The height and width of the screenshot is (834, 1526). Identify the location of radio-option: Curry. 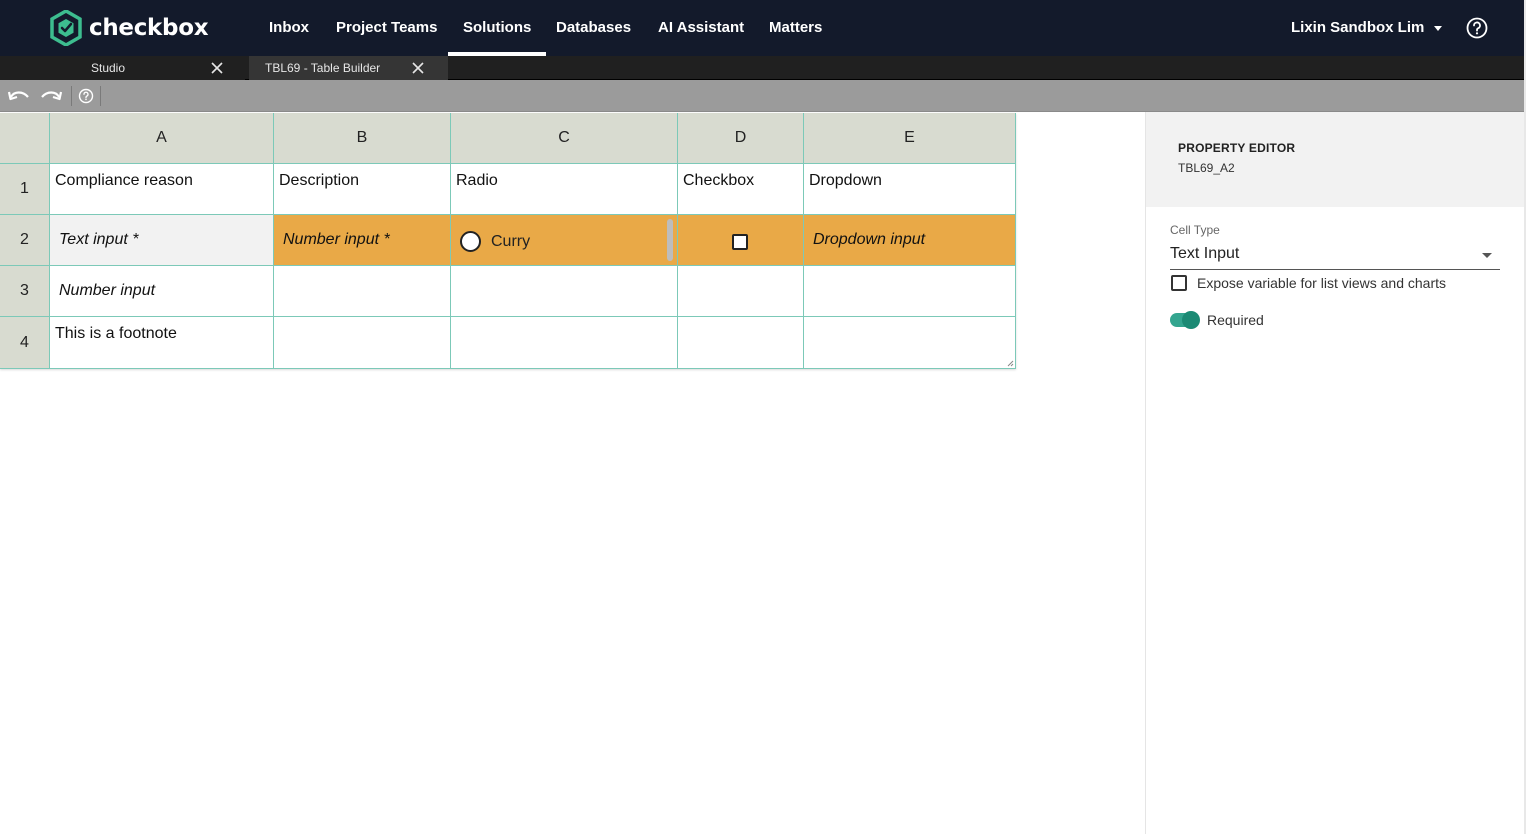
(495, 241).